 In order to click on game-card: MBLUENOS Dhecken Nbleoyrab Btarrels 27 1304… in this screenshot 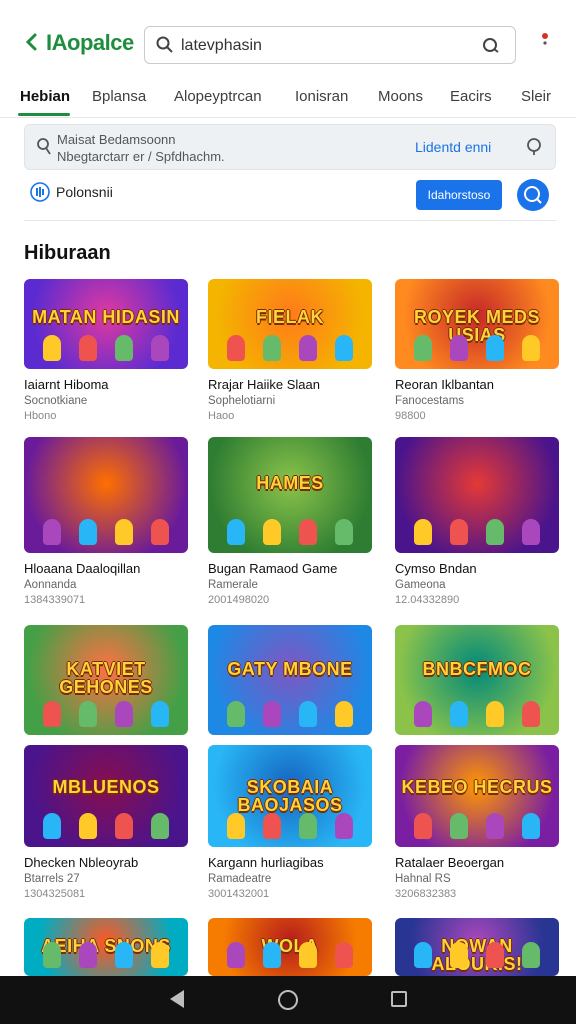, I will do `click(106, 822)`.